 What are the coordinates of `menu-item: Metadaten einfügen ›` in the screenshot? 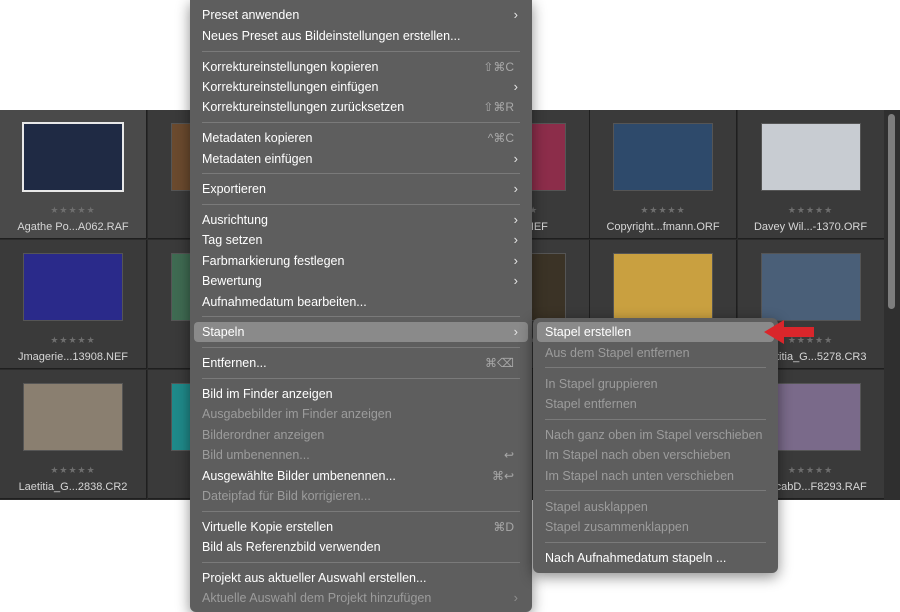 It's located at (361, 159).